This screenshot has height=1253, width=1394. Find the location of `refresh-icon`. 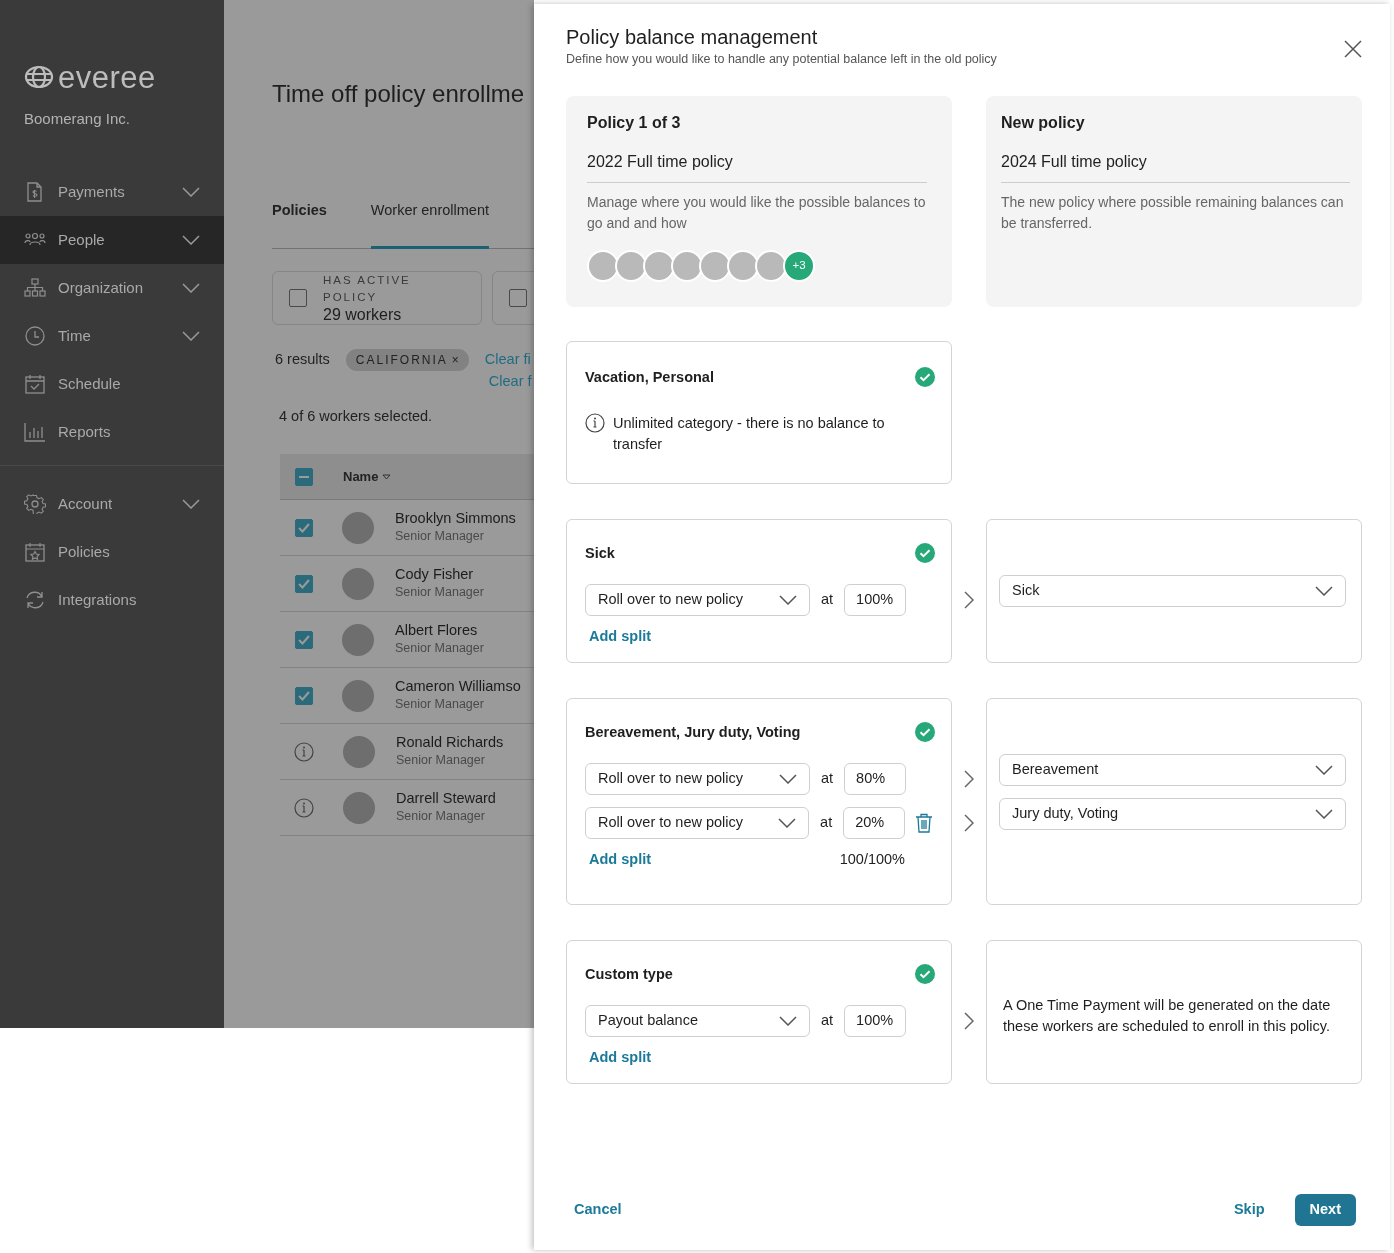

refresh-icon is located at coordinates (35, 600).